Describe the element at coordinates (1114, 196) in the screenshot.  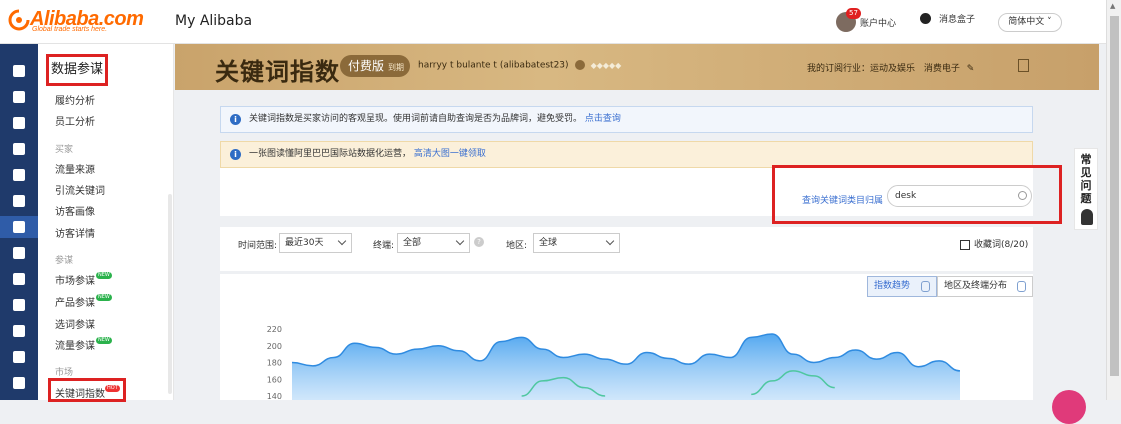
I see `scroll-thumb` at that location.